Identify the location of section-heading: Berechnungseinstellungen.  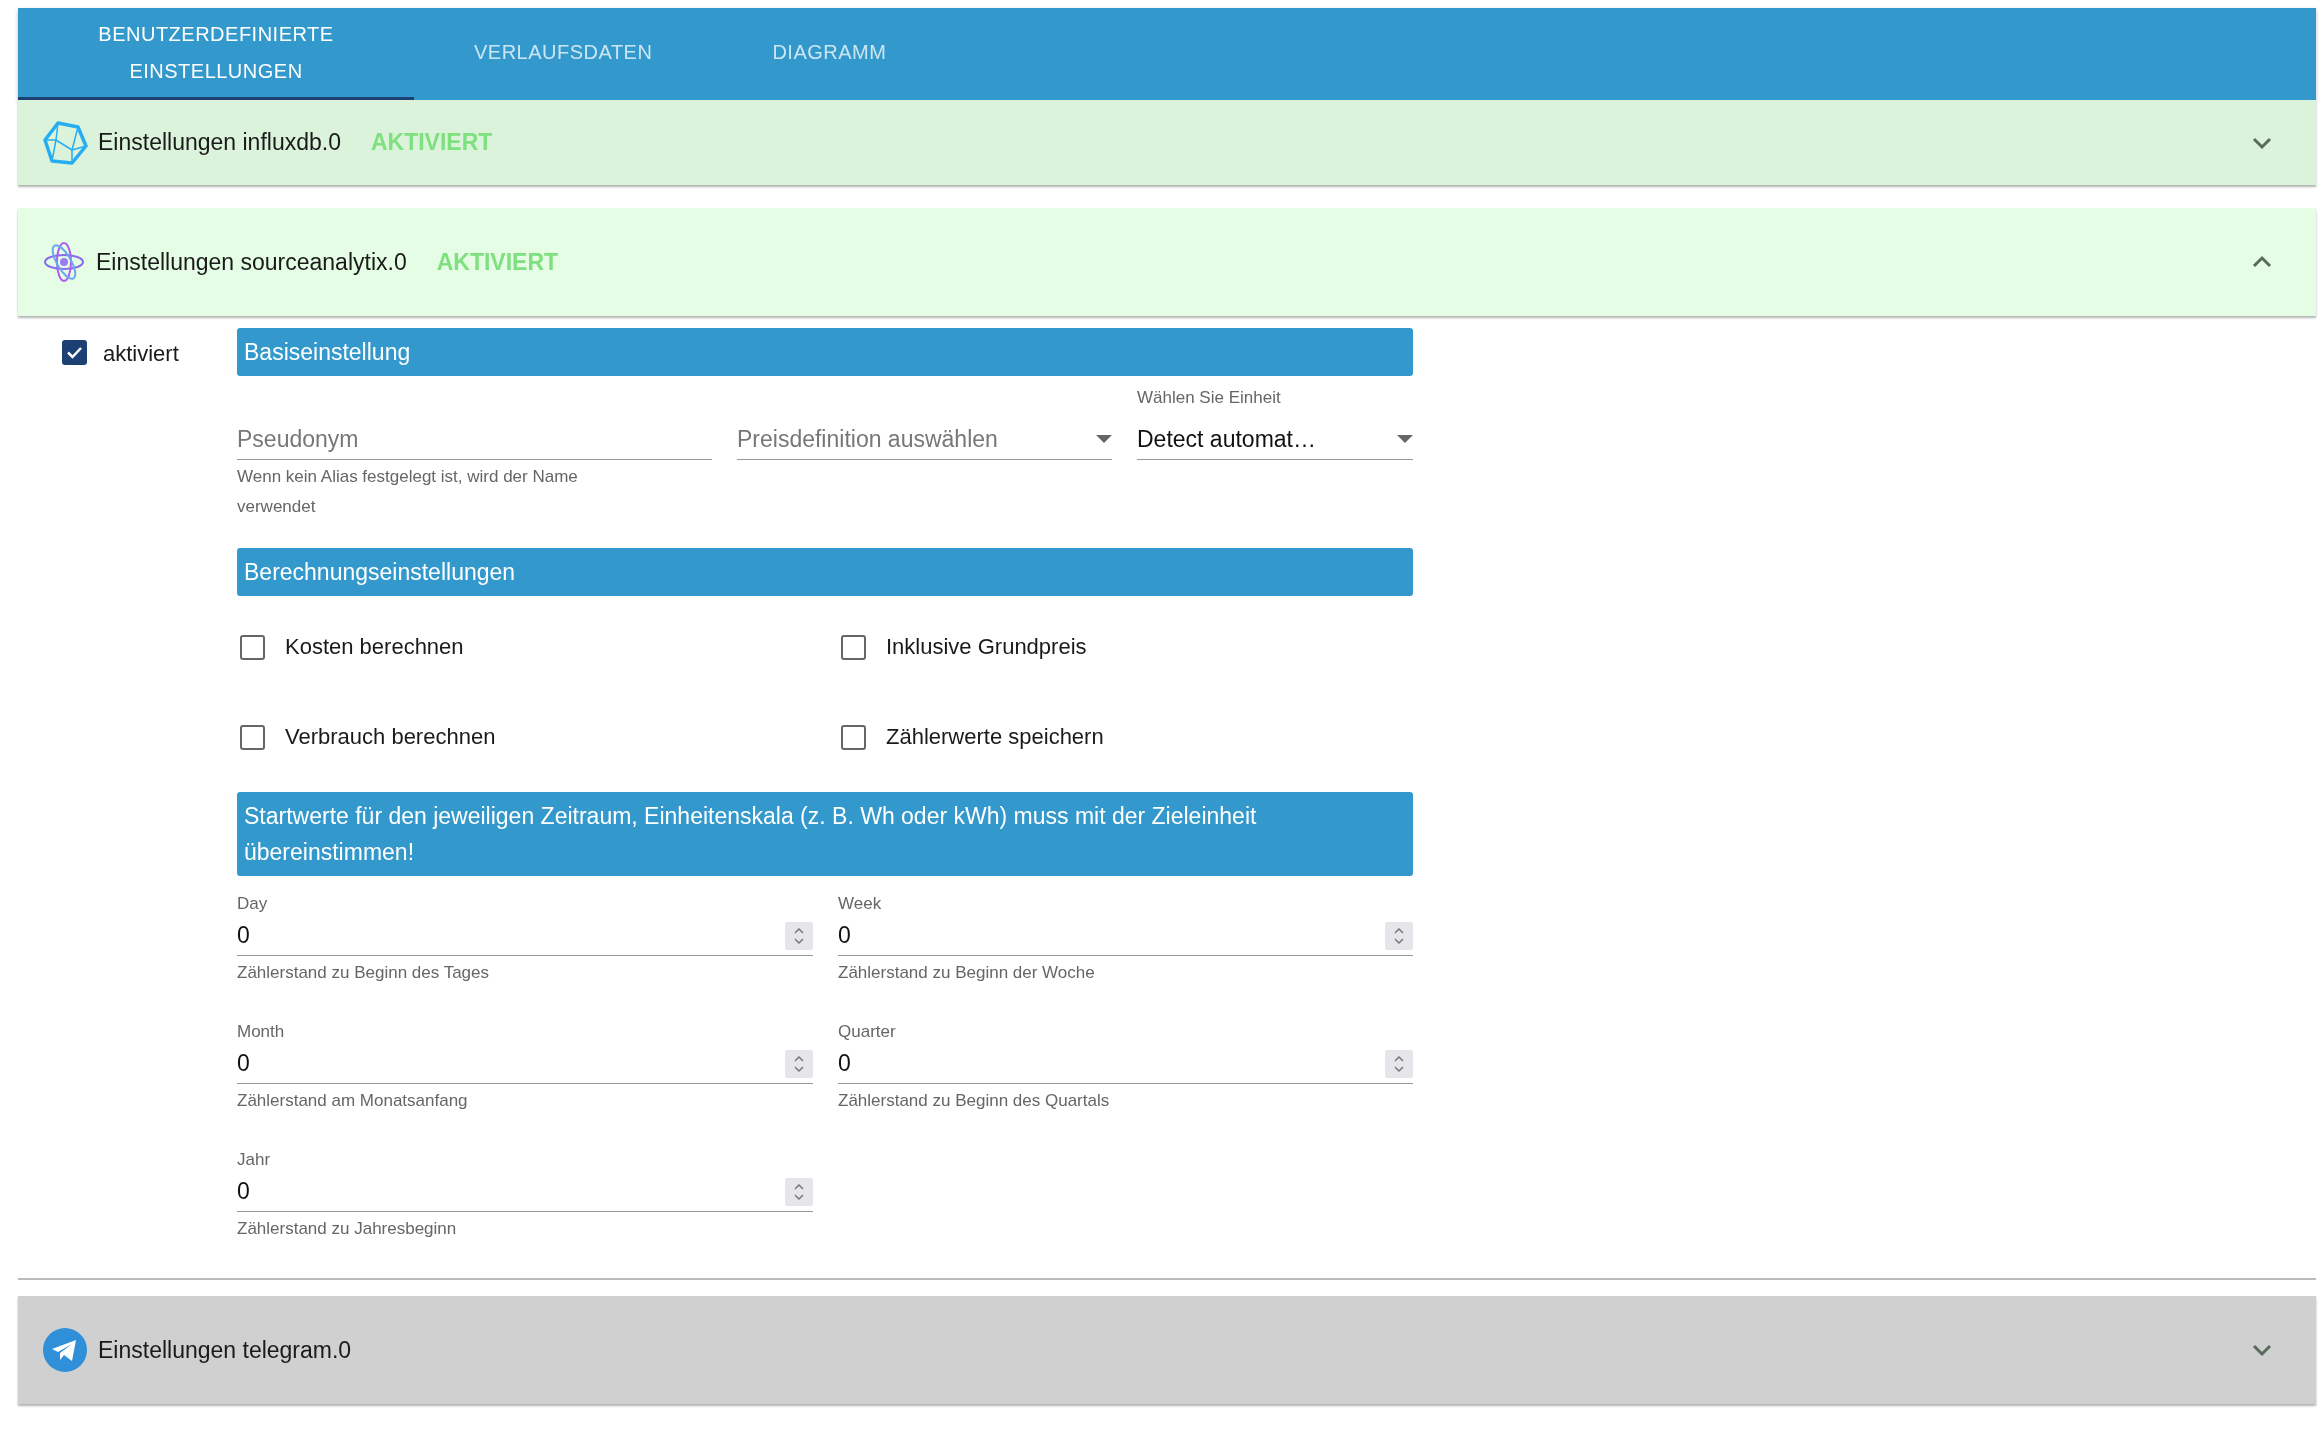
(825, 572).